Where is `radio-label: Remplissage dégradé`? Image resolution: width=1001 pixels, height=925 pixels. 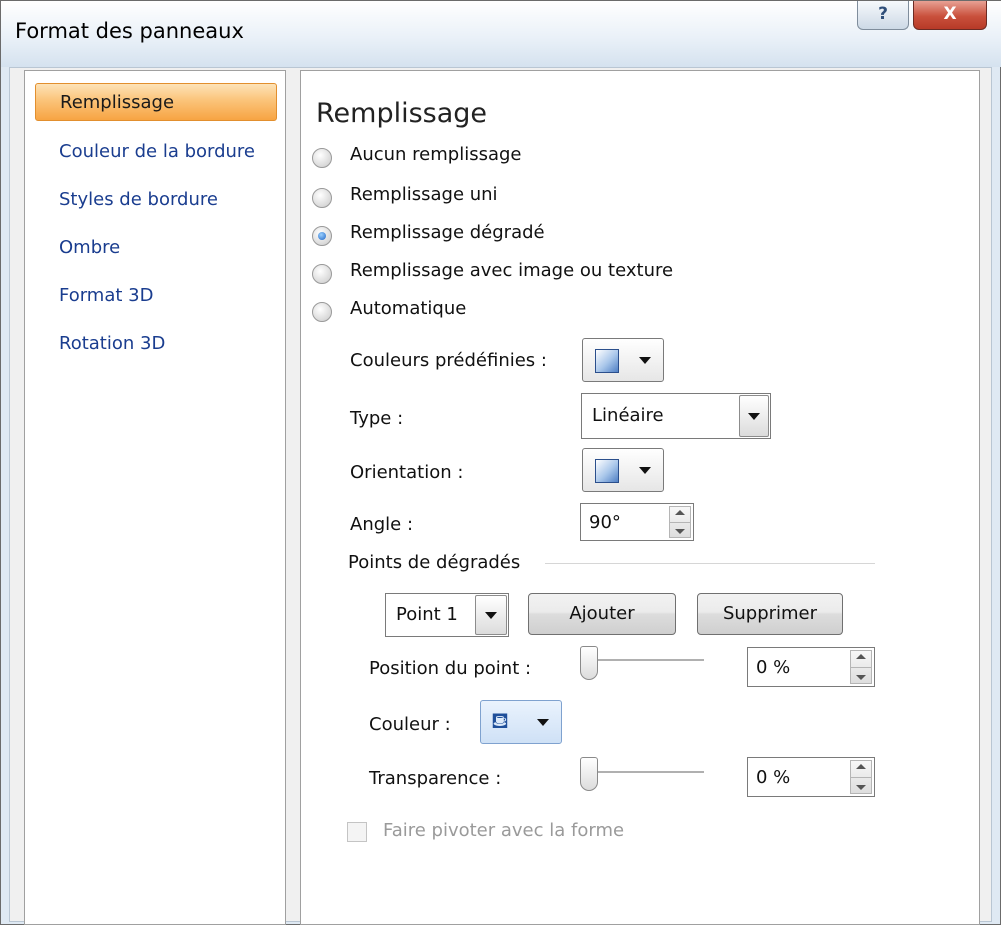
radio-label: Remplissage dégradé is located at coordinates (447, 232).